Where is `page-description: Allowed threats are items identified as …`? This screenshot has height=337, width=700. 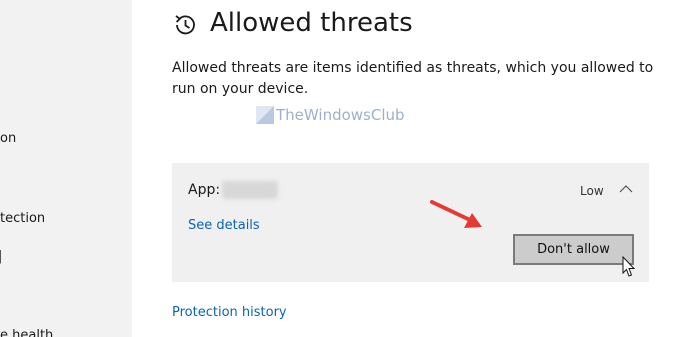
page-description: Allowed threats are items identified as … is located at coordinates (413, 78).